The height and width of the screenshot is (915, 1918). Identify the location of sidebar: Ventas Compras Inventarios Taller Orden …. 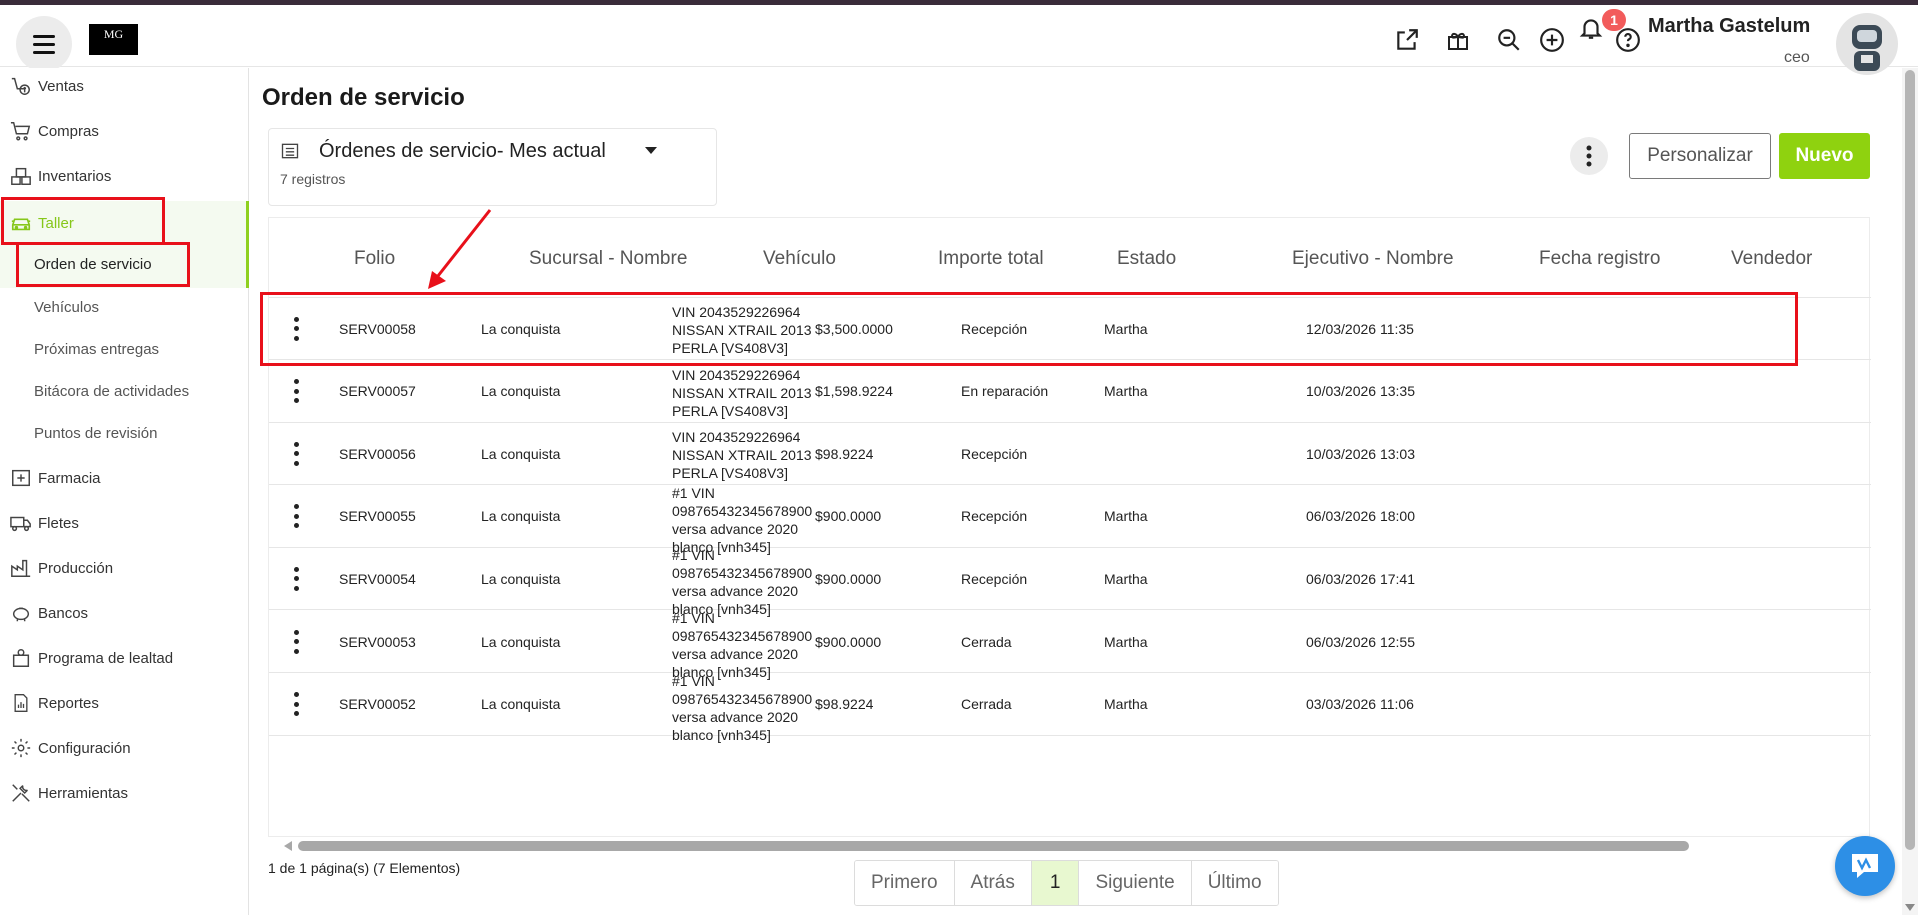
(124, 491).